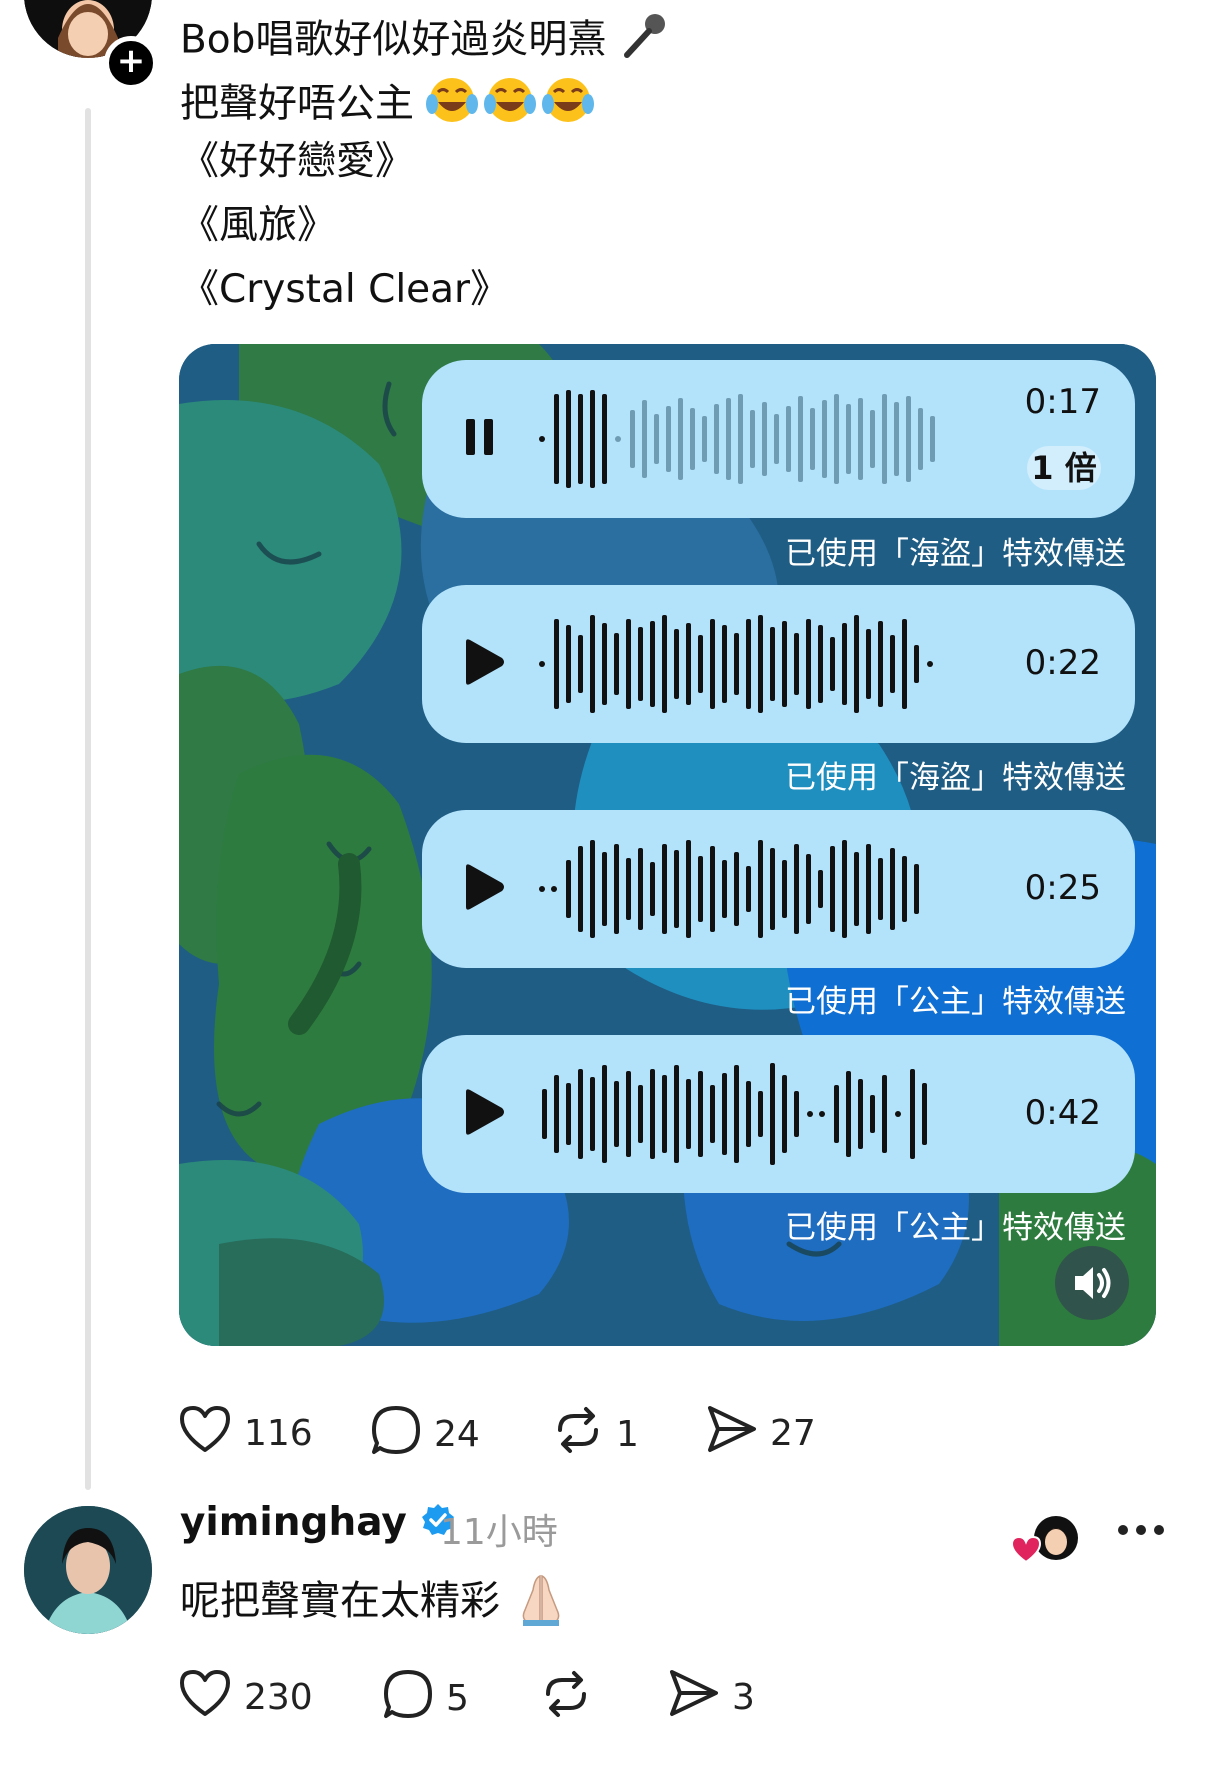  What do you see at coordinates (760, 1433) in the screenshot?
I see `share-button: 27` at bounding box center [760, 1433].